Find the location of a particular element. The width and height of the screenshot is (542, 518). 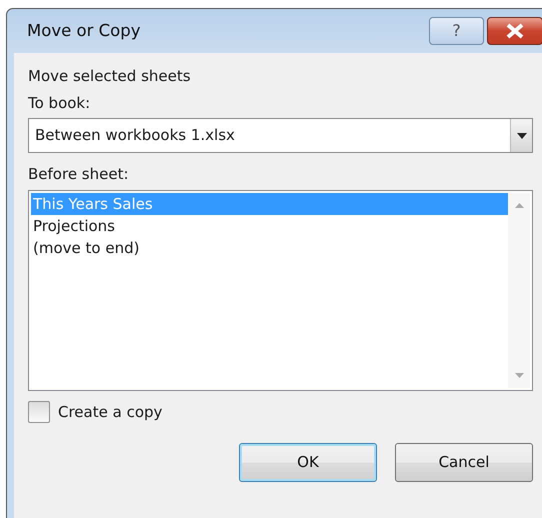

checkbox-label: Create a copy is located at coordinates (110, 411).